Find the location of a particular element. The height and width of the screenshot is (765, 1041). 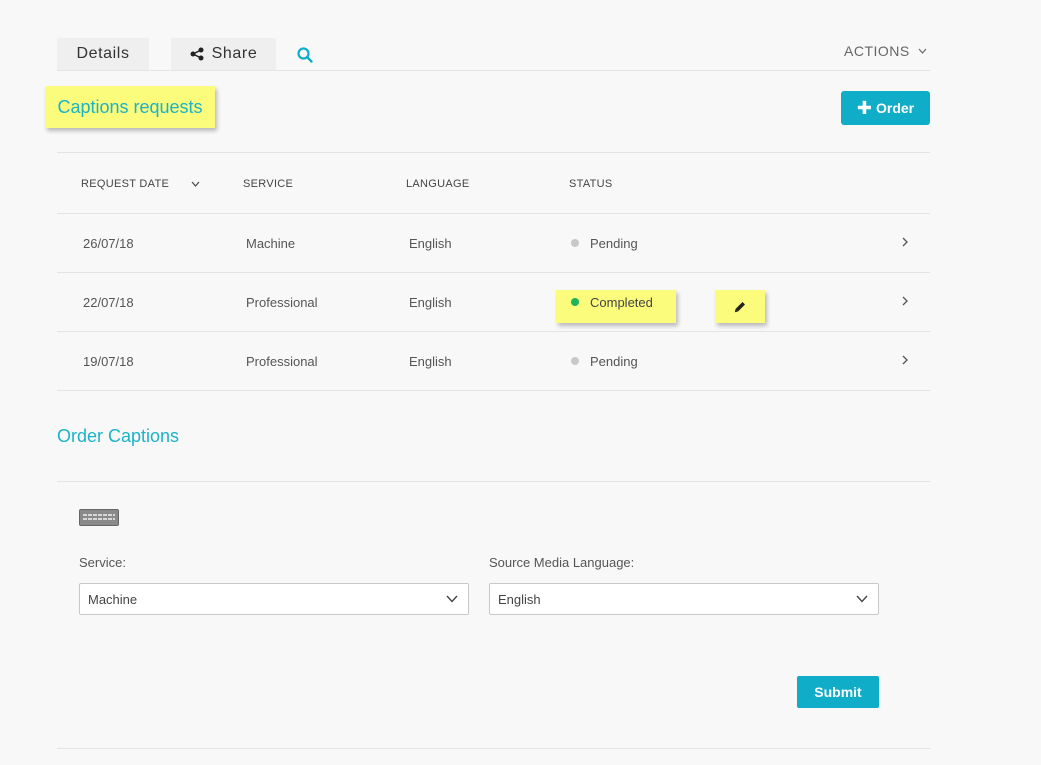

order-button-label: Order is located at coordinates (895, 108).